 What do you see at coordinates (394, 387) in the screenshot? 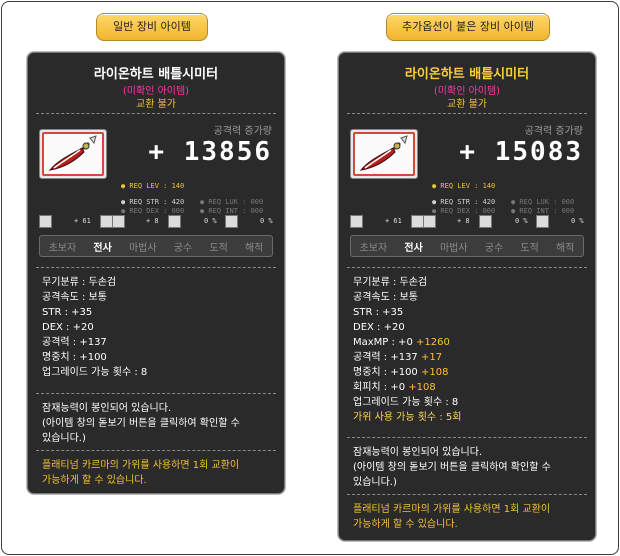
I see `stat-line: 회피치 : +0 +108` at bounding box center [394, 387].